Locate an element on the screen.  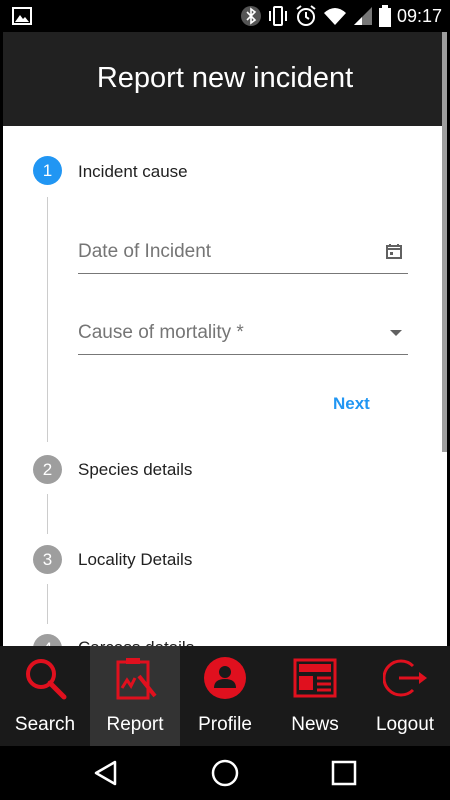
status-time: 09:17 is located at coordinates (419, 15).